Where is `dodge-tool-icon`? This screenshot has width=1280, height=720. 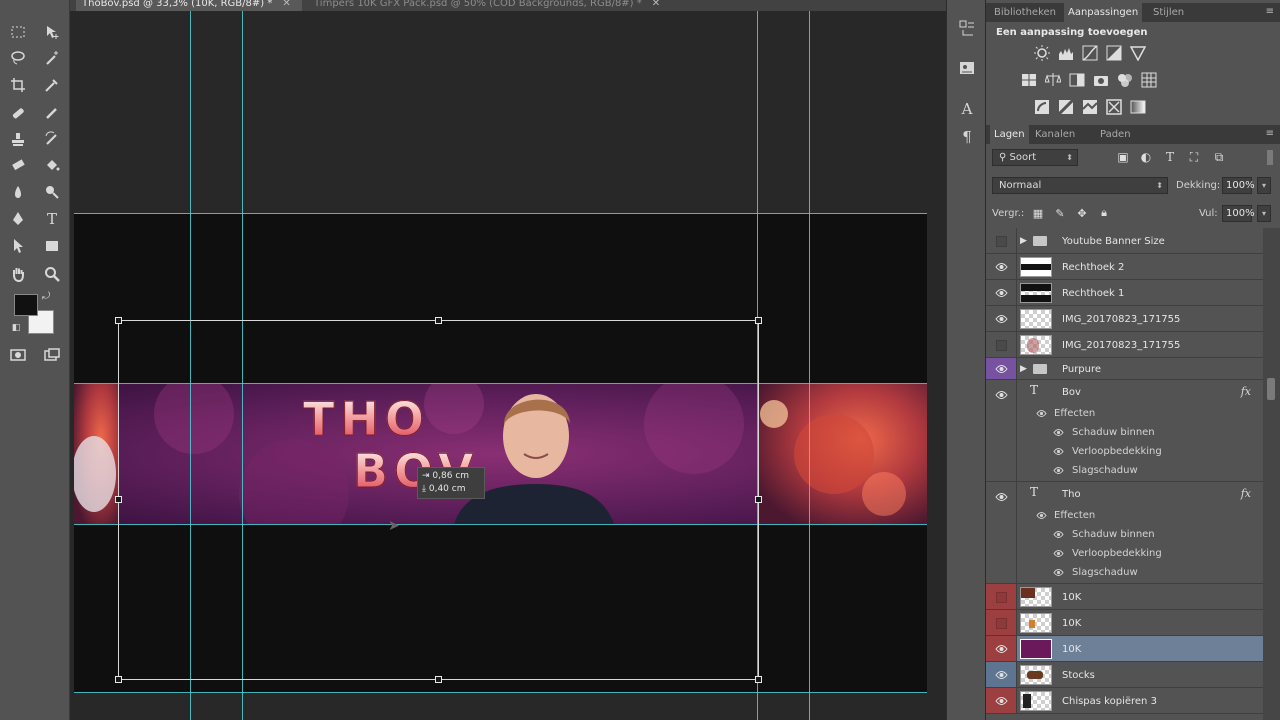
dodge-tool-icon is located at coordinates (52, 192).